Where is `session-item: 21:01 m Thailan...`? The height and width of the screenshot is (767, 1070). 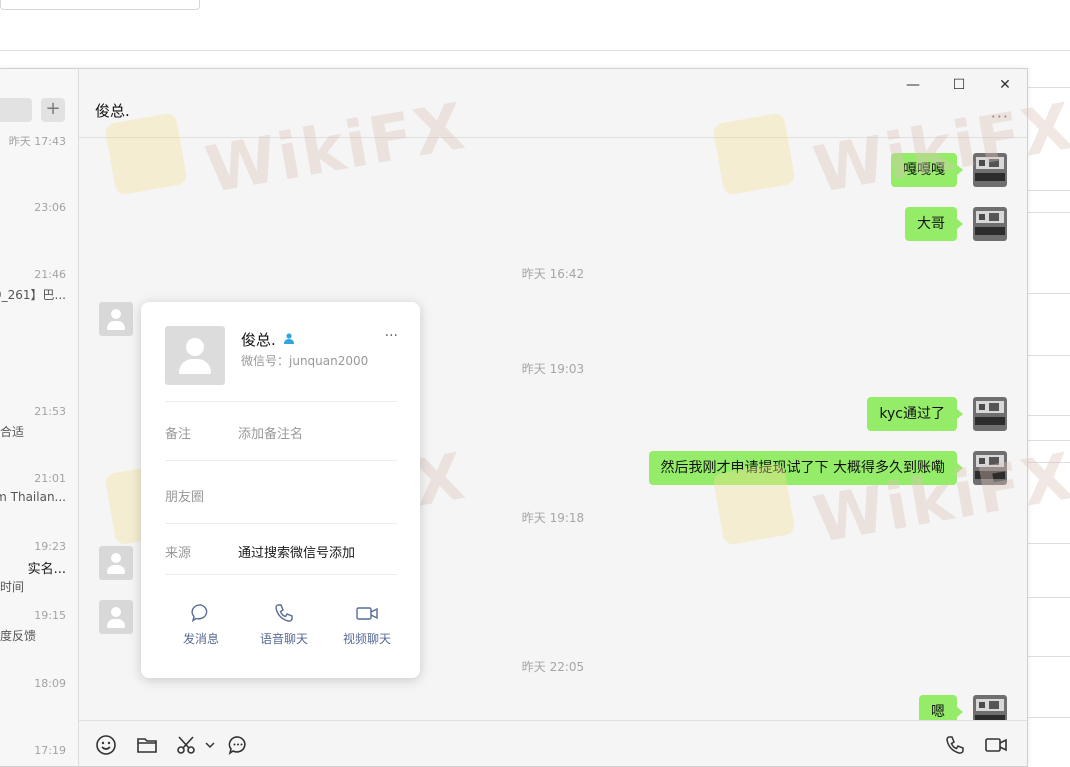
session-item: 21:01 m Thailan... is located at coordinates (39, 492).